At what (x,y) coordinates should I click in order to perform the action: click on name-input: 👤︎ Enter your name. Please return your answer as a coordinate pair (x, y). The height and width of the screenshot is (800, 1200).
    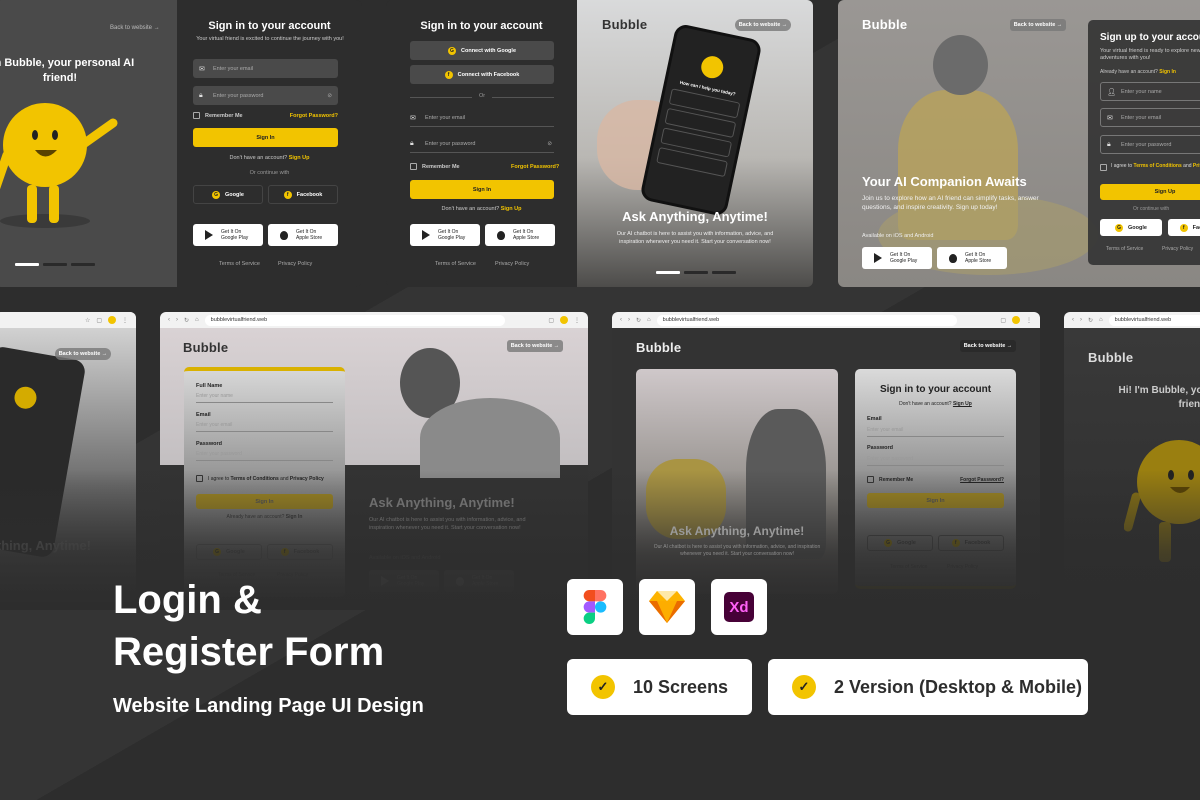
    Looking at the image, I should click on (1150, 91).